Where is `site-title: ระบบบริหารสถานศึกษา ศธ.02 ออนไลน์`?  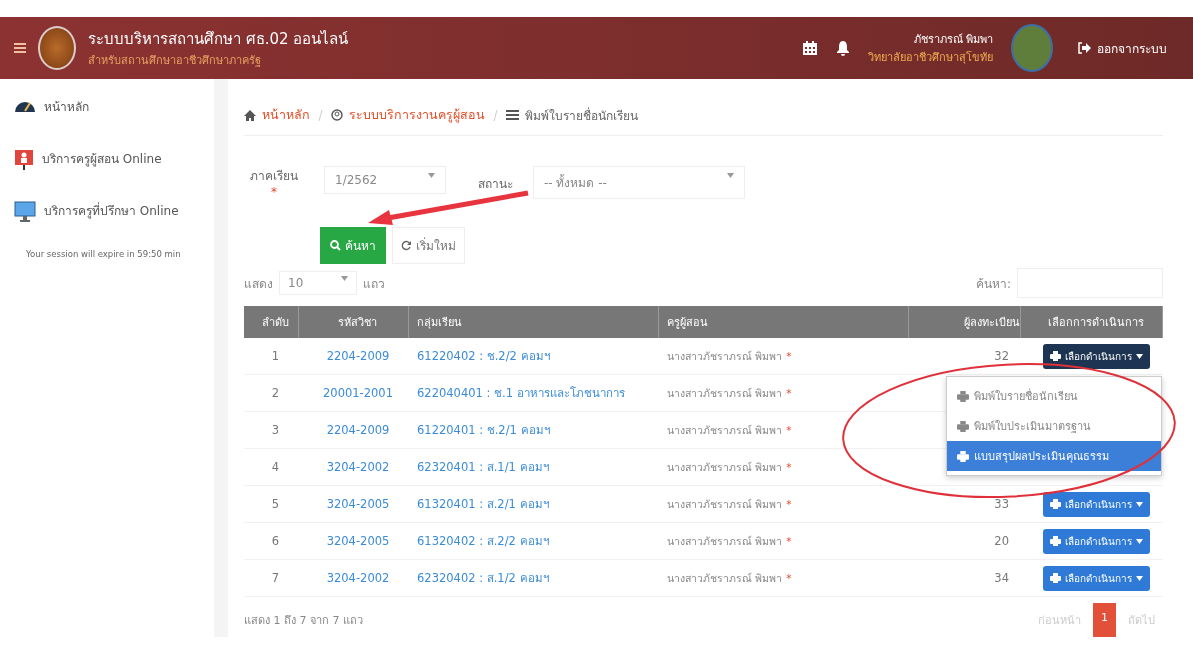
site-title: ระบบบริหารสถานศึกษา ศธ.02 ออนไลน์ is located at coordinates (218, 39).